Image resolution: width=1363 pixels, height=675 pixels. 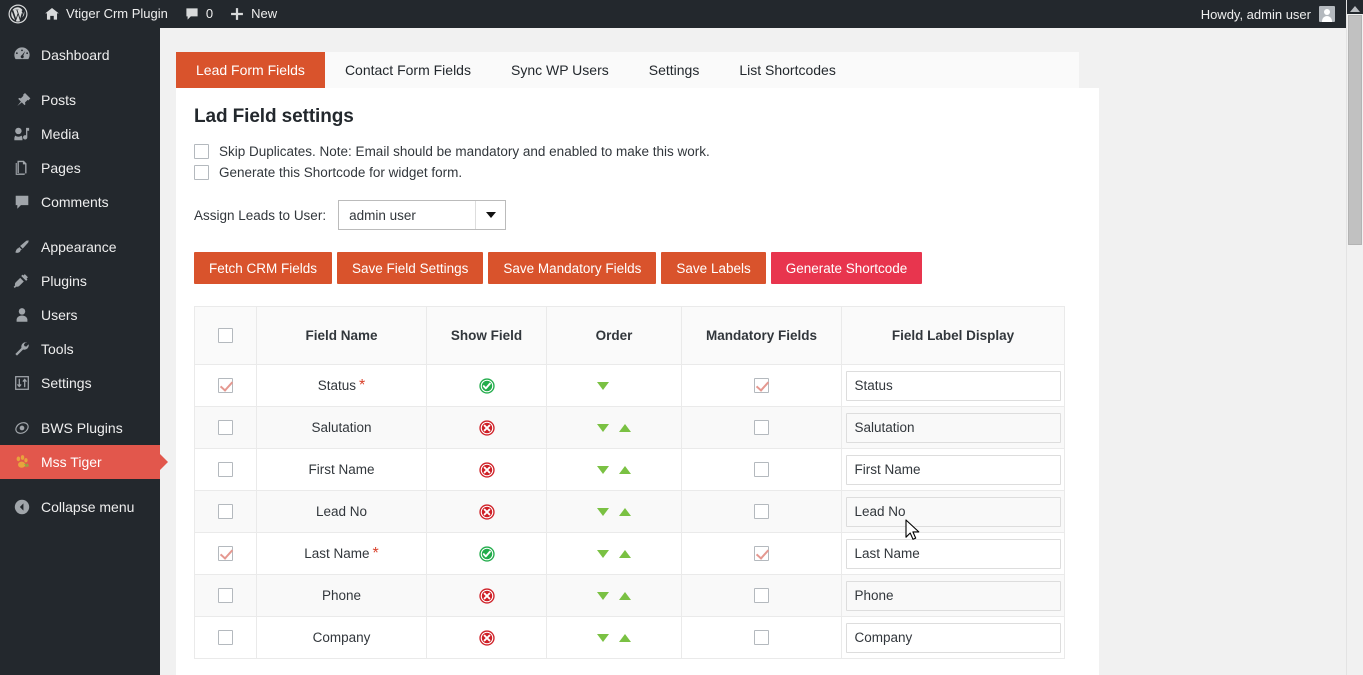 I want to click on collapse-arrow-icon, so click(x=22, y=507).